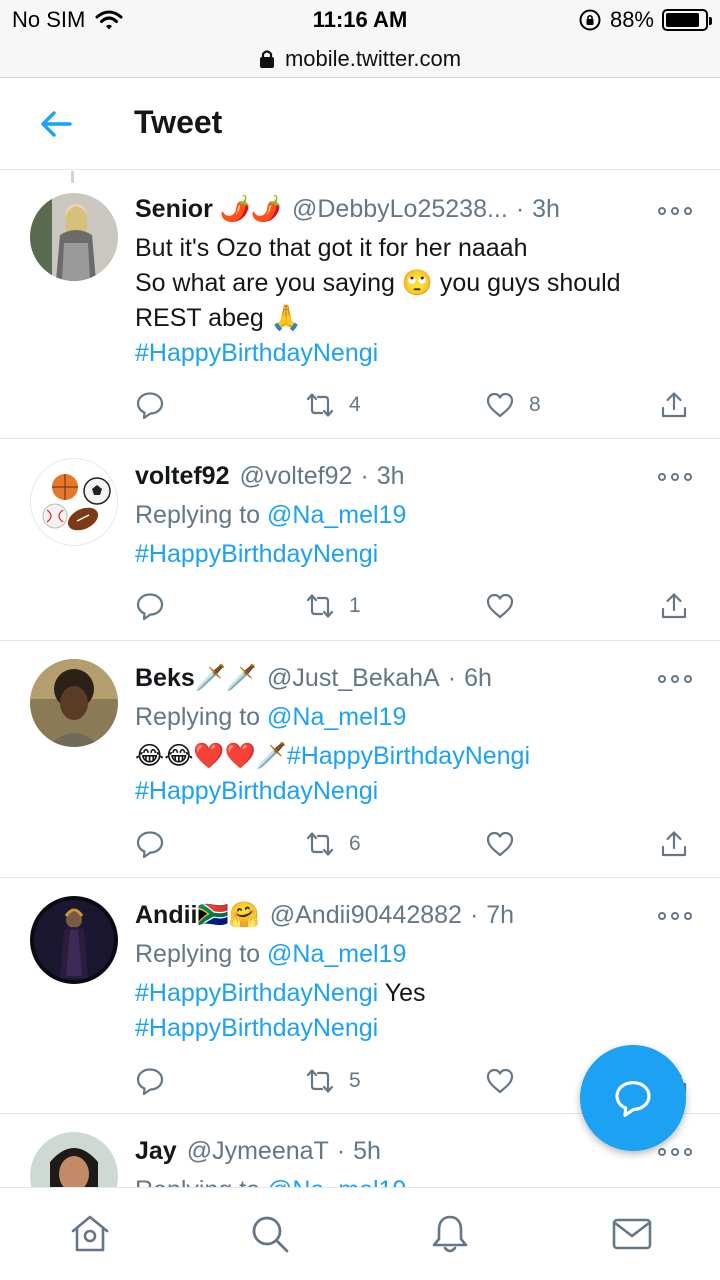 The image size is (720, 1280). What do you see at coordinates (56, 124) in the screenshot?
I see `back-button` at bounding box center [56, 124].